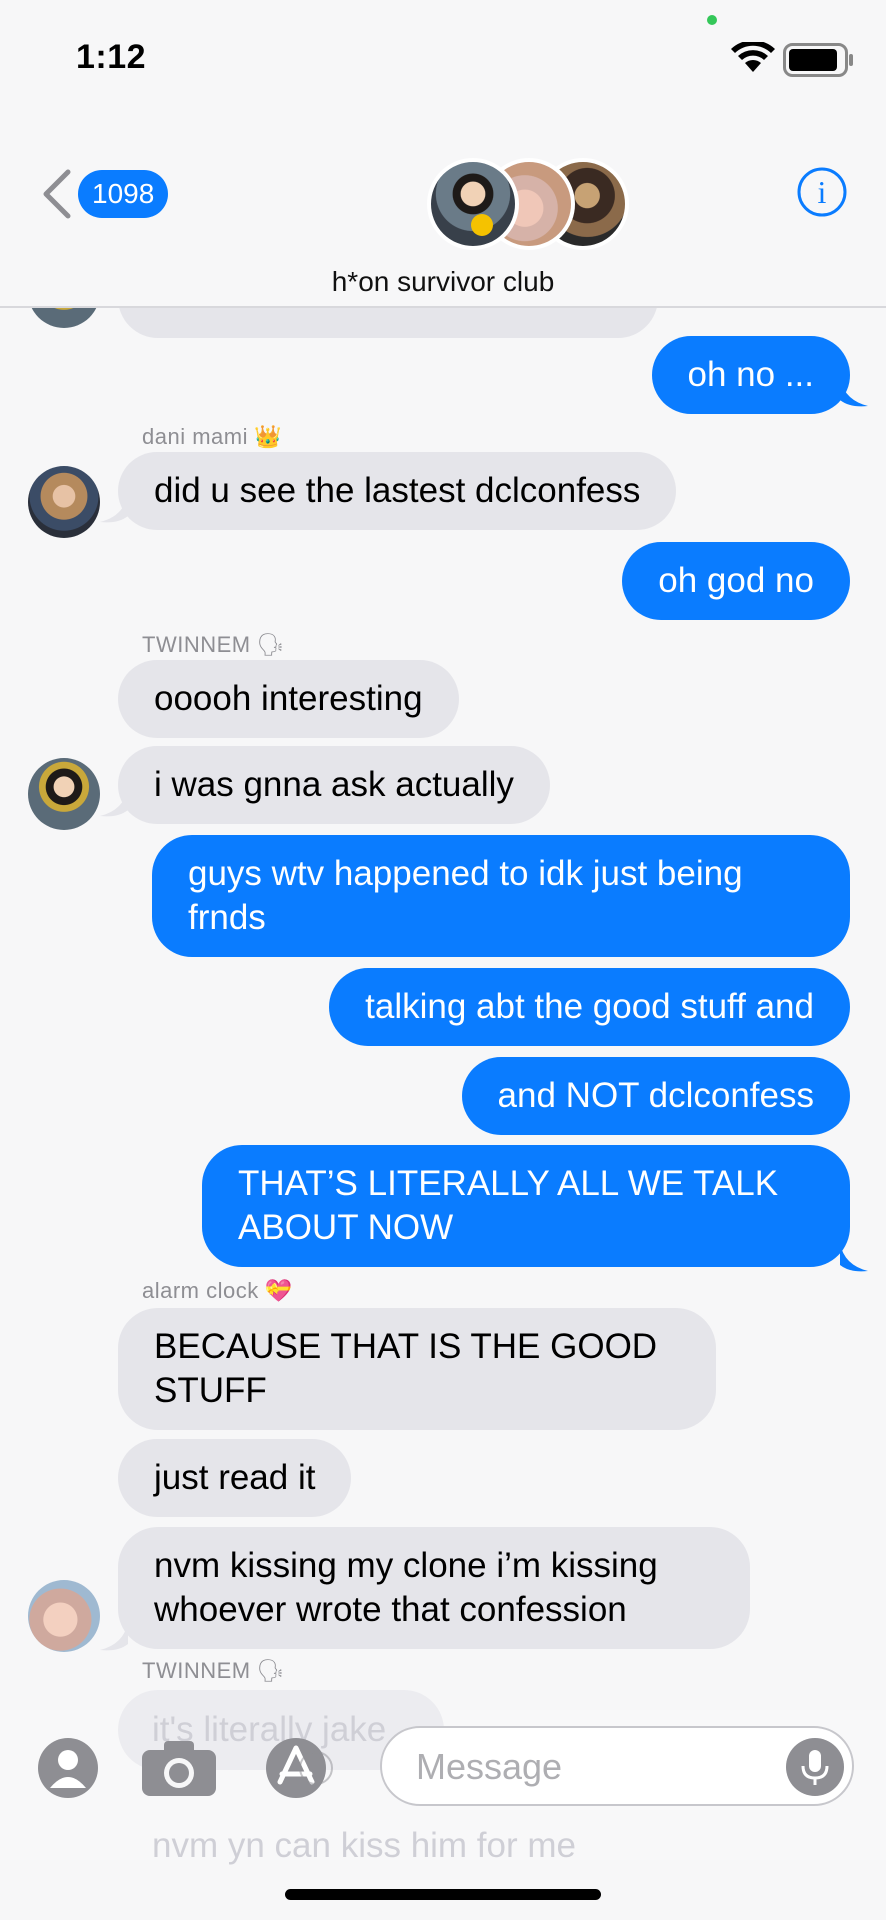 This screenshot has width=886, height=1920. I want to click on sender-name: dani mami 👑, so click(212, 436).